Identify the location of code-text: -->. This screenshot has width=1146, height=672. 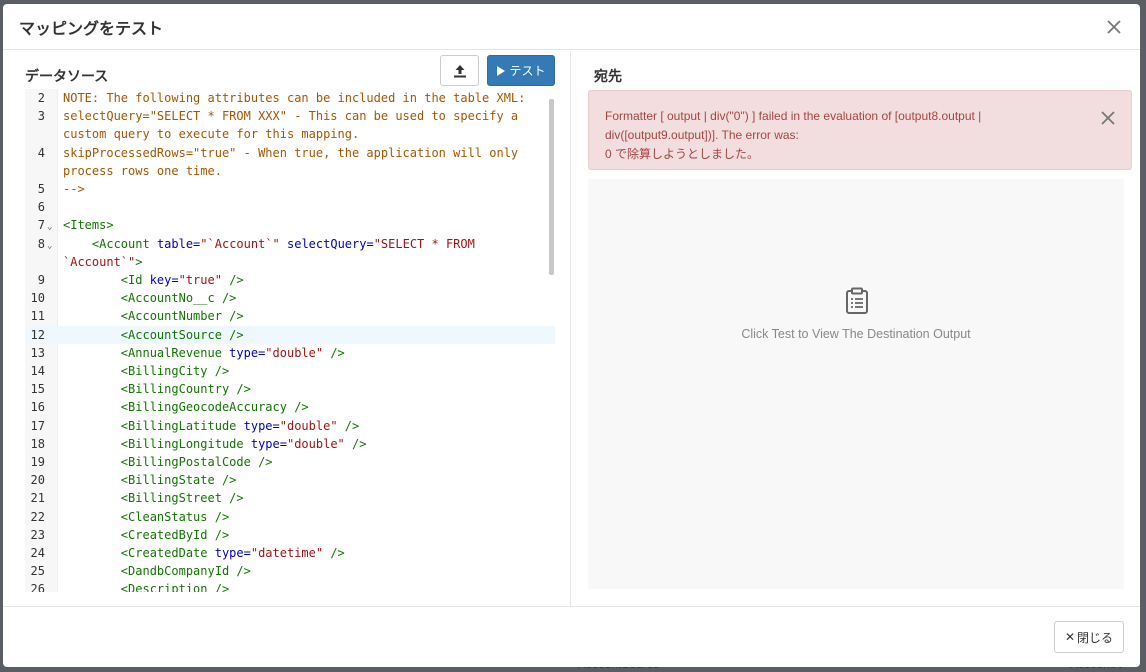
(74, 189).